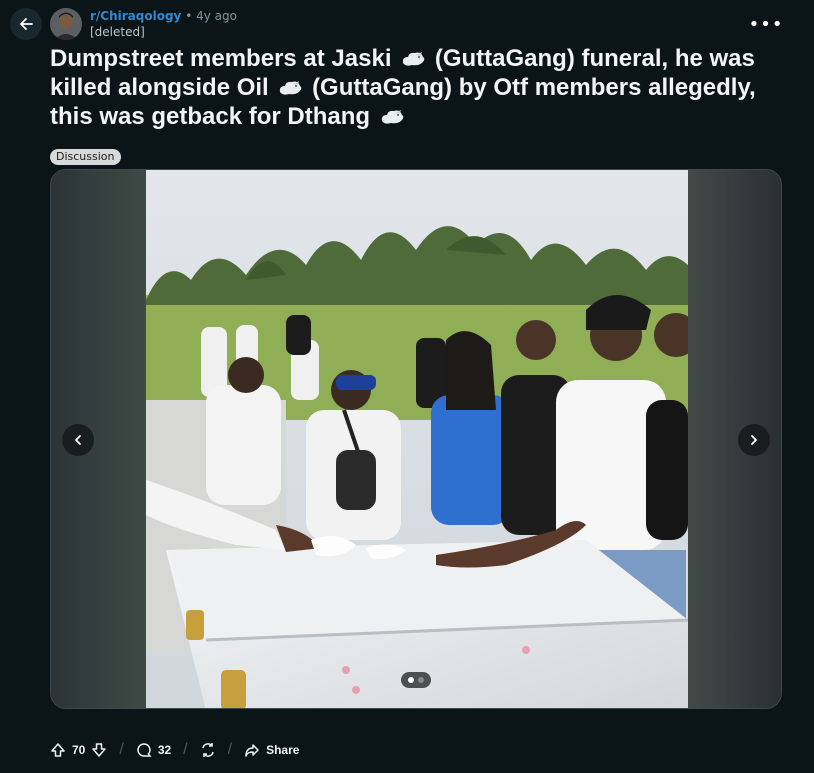 Image resolution: width=814 pixels, height=773 pixels. Describe the element at coordinates (85, 157) in the screenshot. I see `post-flair: Discussion` at that location.